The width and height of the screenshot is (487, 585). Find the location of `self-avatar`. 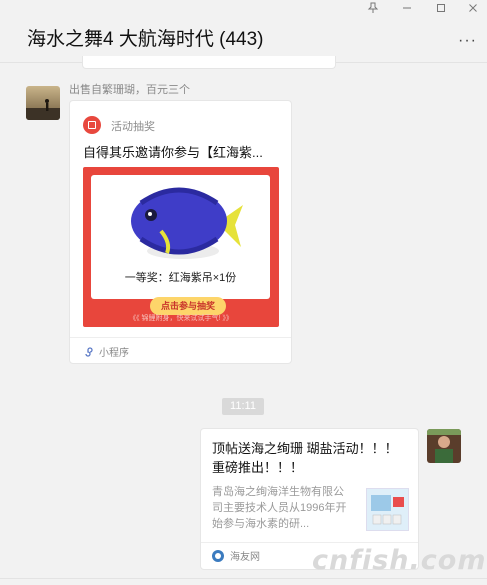

self-avatar is located at coordinates (444, 446).